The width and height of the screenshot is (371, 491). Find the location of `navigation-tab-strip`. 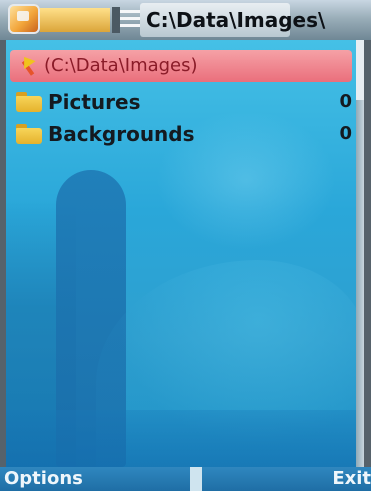

navigation-tab-strip is located at coordinates (75, 20).